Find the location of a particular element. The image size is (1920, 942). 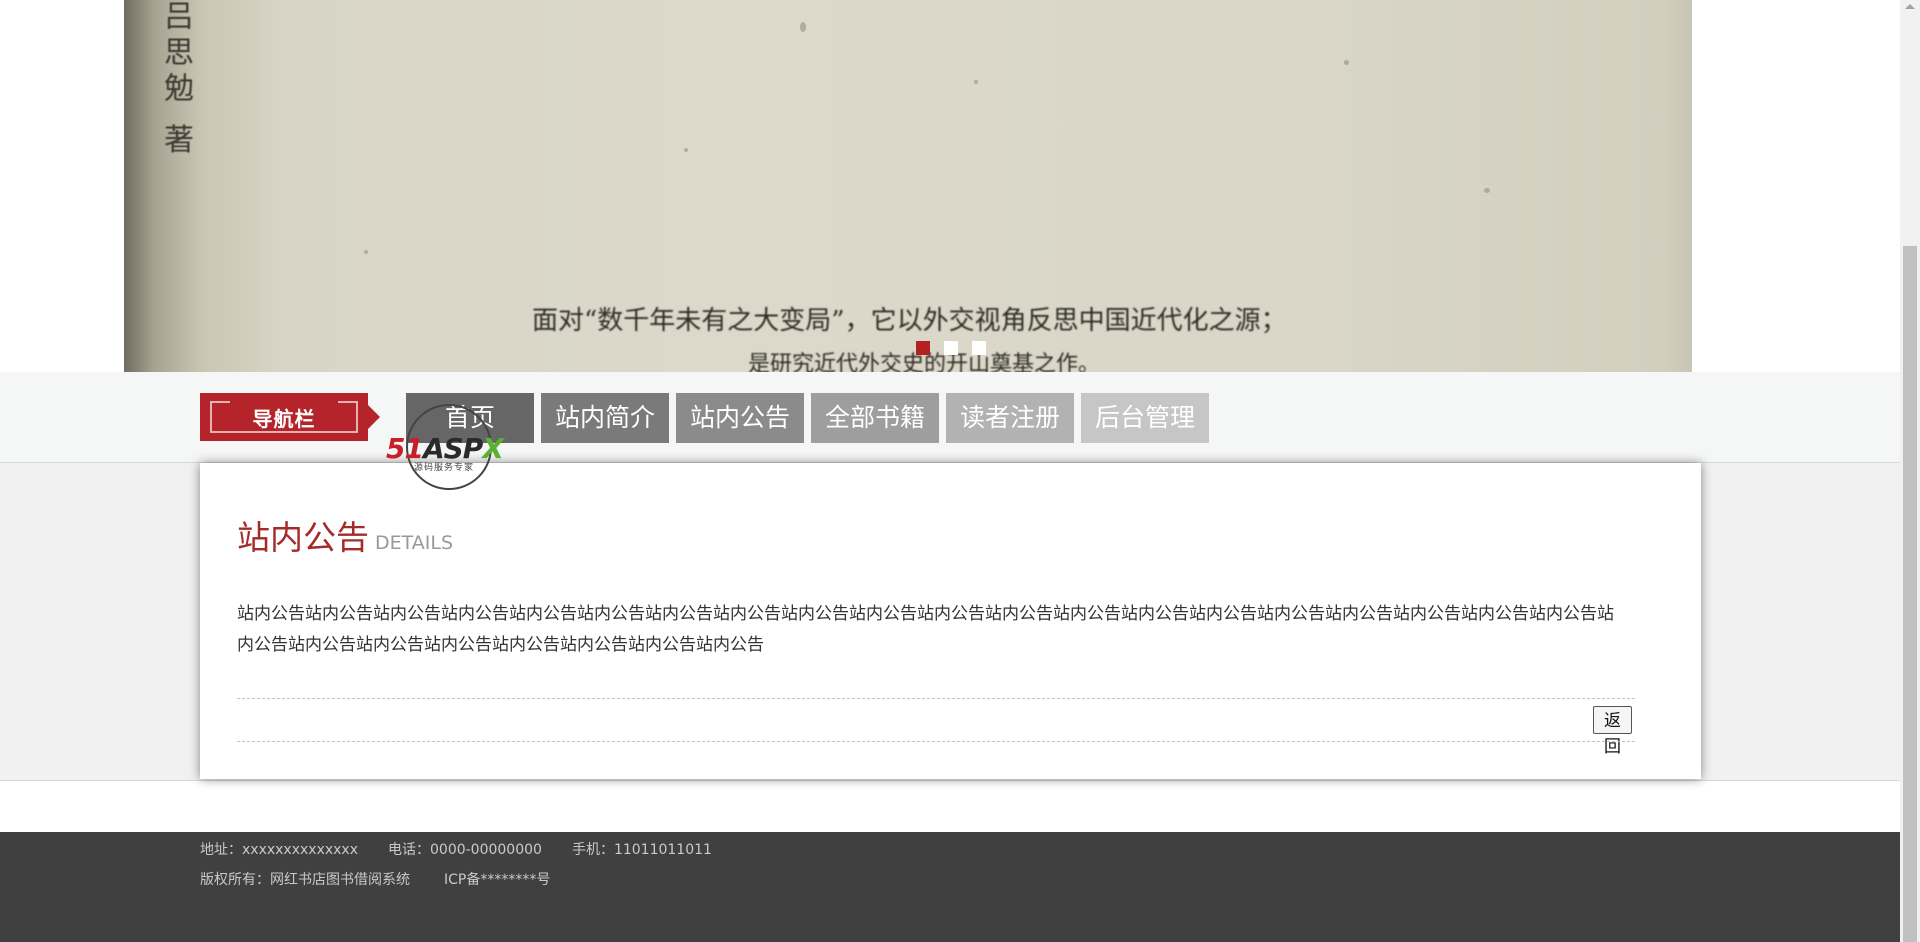

navigation-bar: 导航栏 首页 站内简介 站内公告 全部书籍 读者注册 后台管理 is located at coordinates (950, 417).